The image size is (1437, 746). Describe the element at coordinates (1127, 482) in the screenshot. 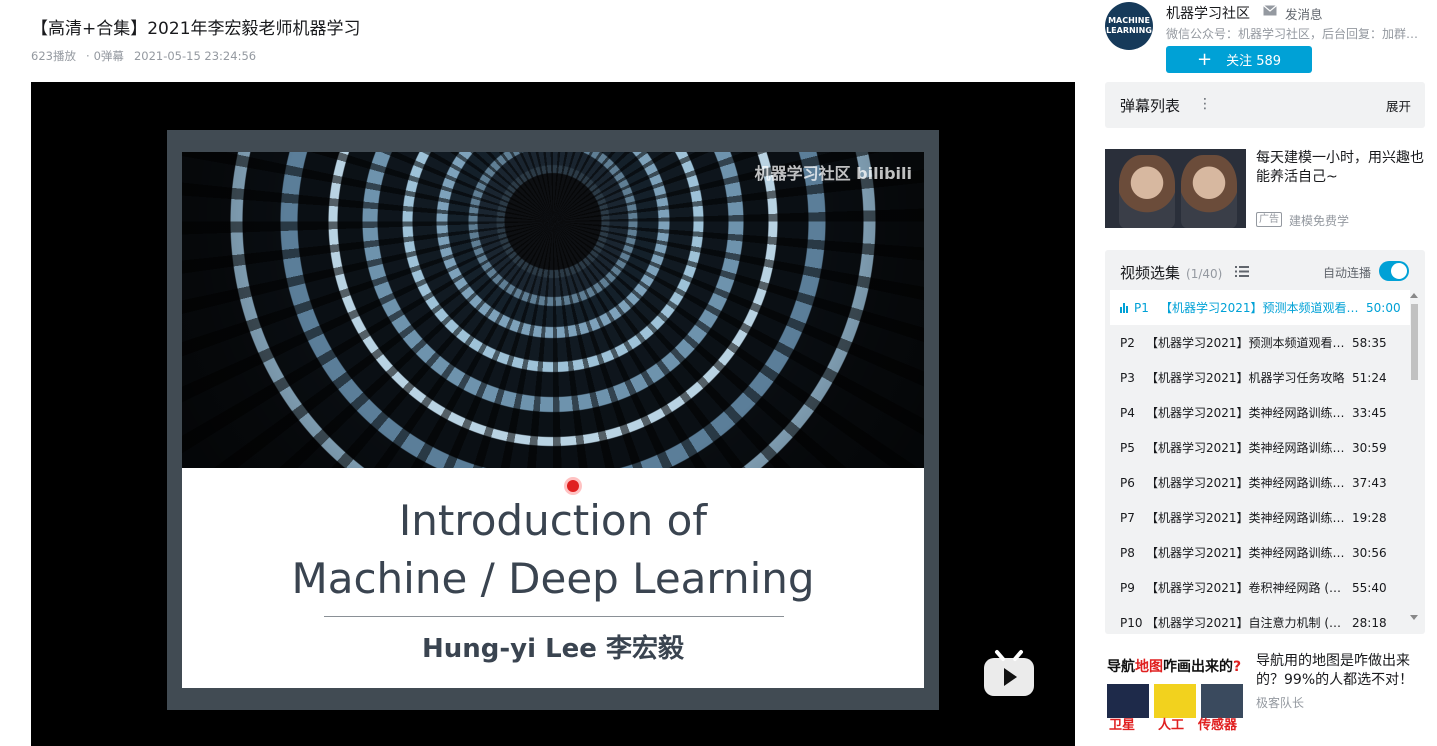

I see `playlist-item-number: P6` at that location.